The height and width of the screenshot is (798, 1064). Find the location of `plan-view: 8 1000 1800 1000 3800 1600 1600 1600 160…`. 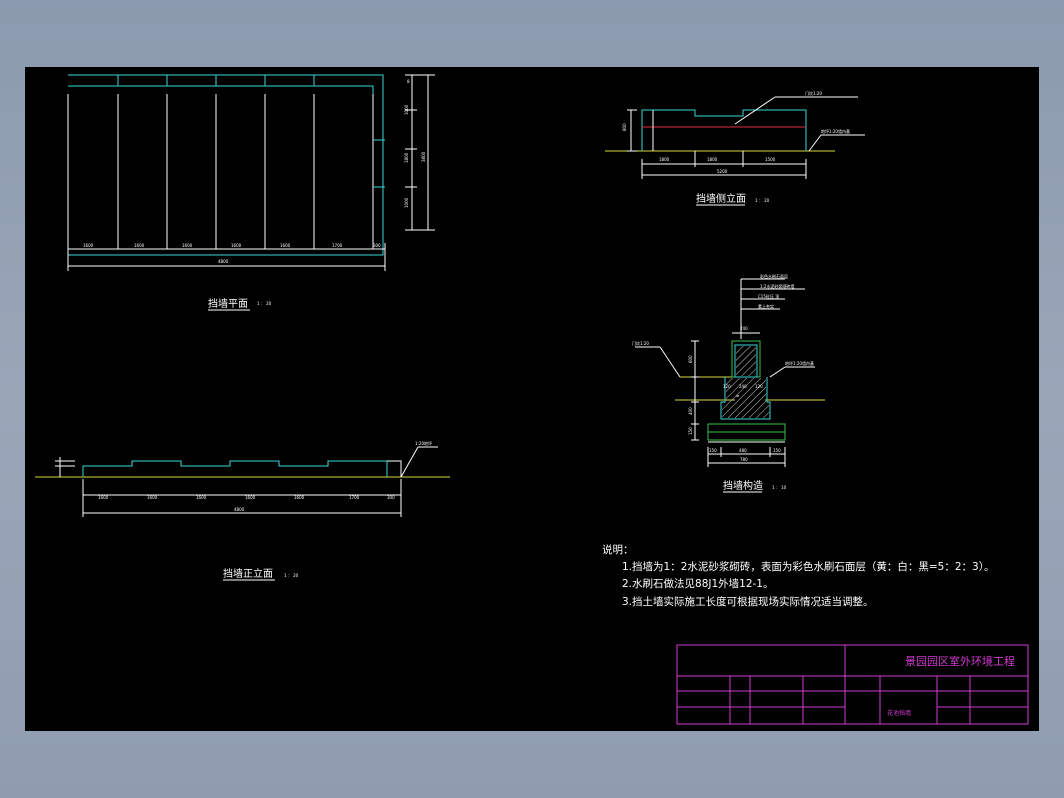

plan-view: 8 1000 1800 1000 3800 1600 1600 1600 160… is located at coordinates (251, 192).